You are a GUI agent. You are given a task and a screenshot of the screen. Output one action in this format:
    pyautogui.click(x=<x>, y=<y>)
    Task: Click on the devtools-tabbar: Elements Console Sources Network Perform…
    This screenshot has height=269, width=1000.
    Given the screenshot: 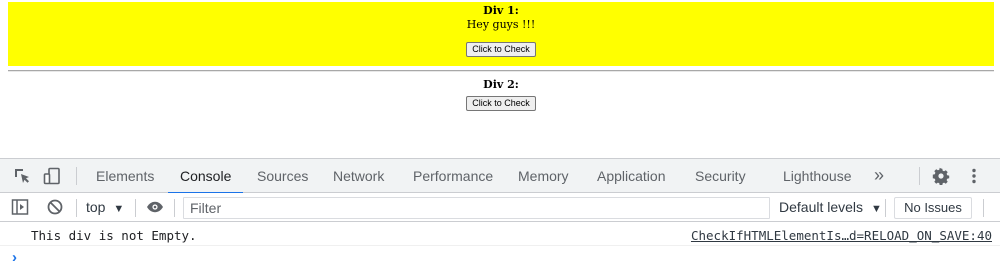 What is the action you would take?
    pyautogui.click(x=500, y=176)
    